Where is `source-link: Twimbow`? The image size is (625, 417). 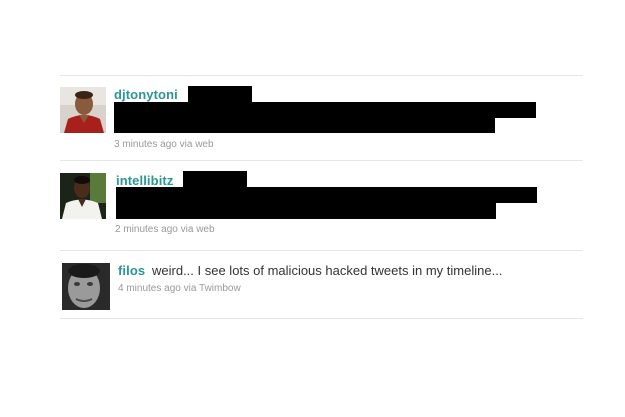 source-link: Twimbow is located at coordinates (220, 288).